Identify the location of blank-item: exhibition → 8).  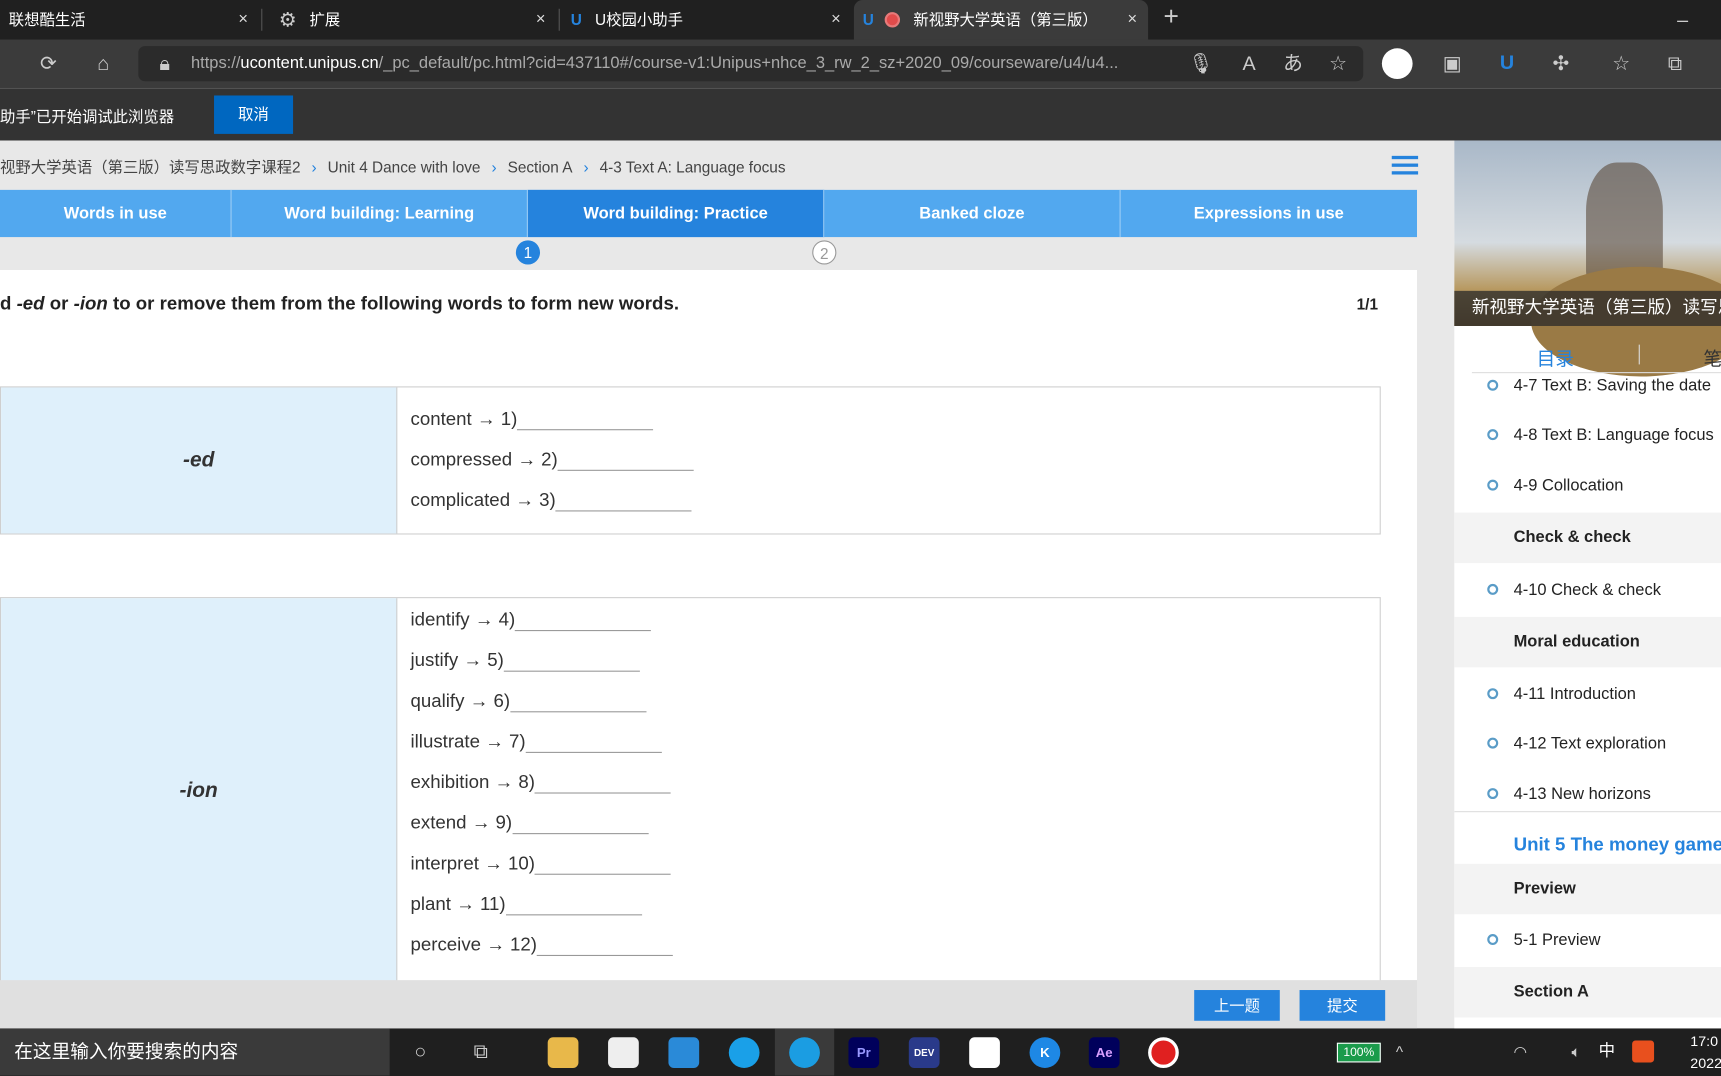
(541, 783).